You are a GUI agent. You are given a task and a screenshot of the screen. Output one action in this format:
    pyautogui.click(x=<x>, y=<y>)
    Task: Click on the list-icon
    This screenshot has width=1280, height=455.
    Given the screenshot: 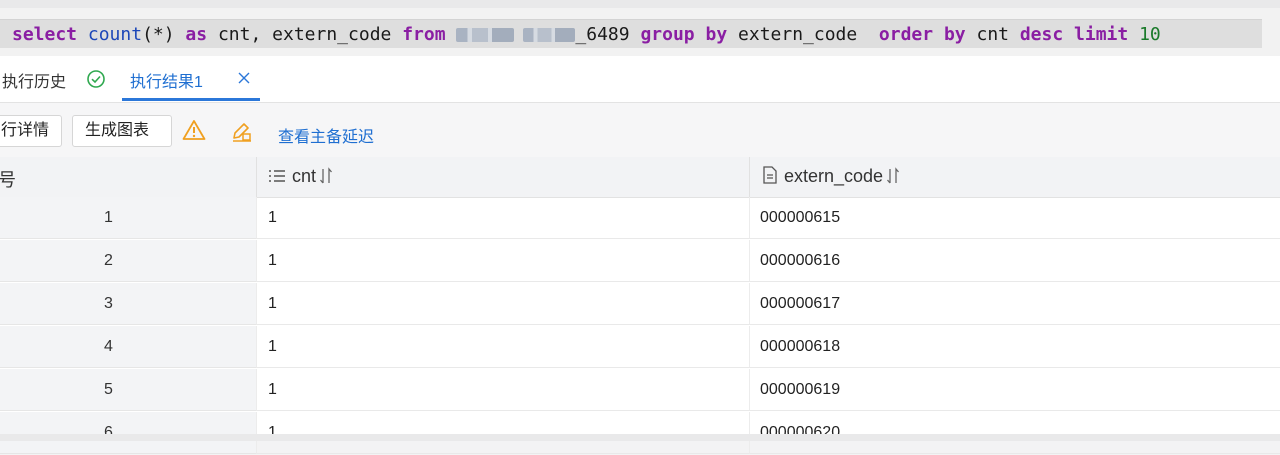 What is the action you would take?
    pyautogui.click(x=277, y=176)
    